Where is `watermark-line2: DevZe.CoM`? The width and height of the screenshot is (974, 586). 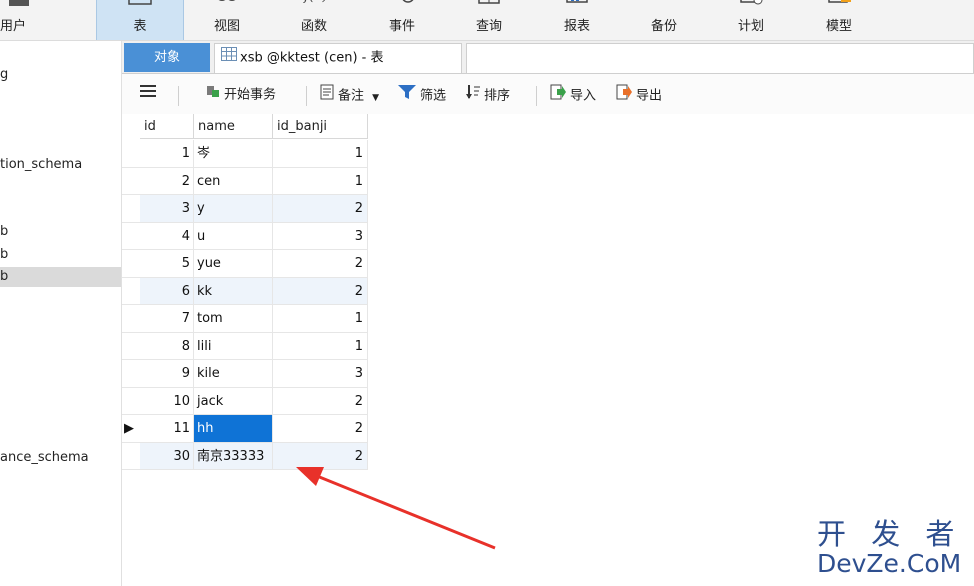
watermark-line2: DevZe.CoM is located at coordinates (889, 563).